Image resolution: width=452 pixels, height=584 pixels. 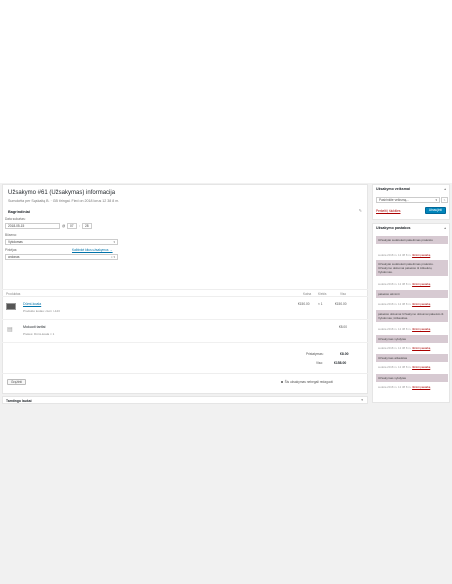 What do you see at coordinates (412, 294) in the screenshot?
I see `order-note: pakeisto atiminti` at bounding box center [412, 294].